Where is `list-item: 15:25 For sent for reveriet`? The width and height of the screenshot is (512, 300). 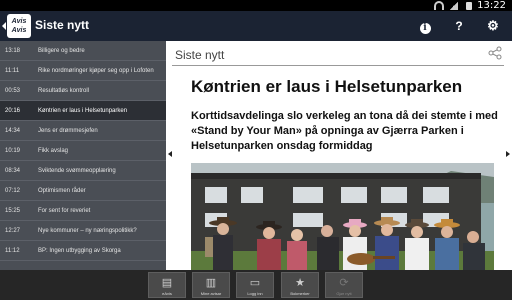 list-item: 15:25 For sent for reveriet is located at coordinates (83, 211).